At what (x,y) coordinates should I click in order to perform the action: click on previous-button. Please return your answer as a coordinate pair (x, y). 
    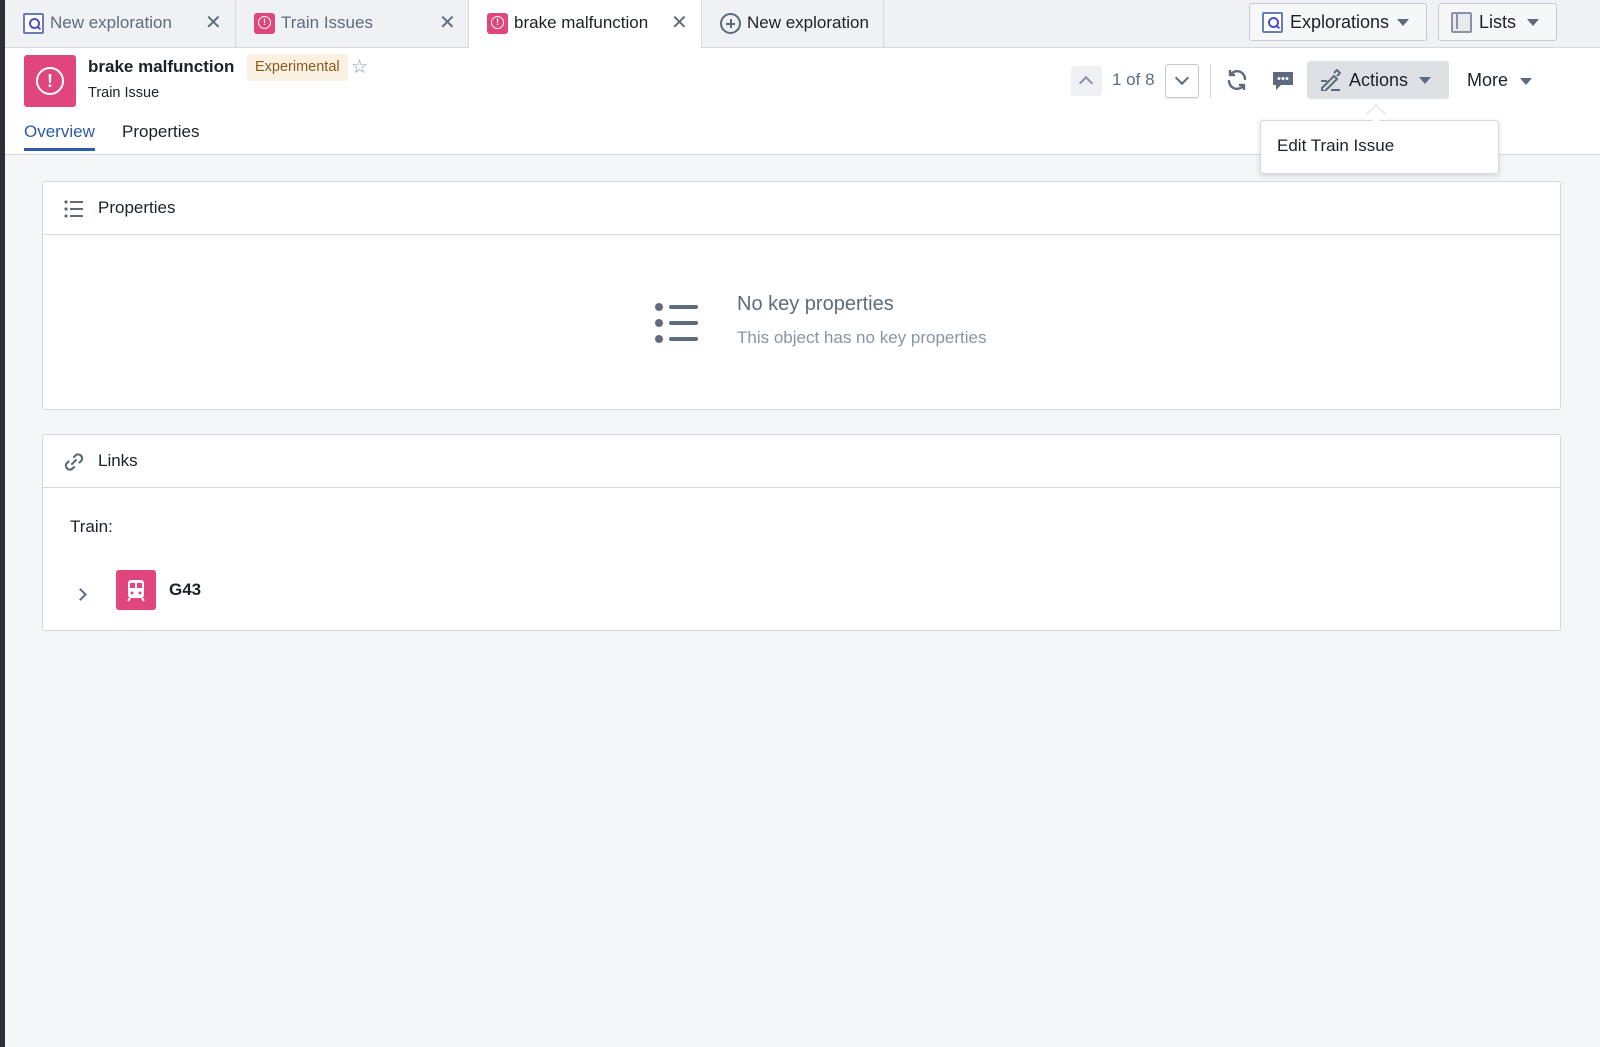
    Looking at the image, I should click on (1086, 81).